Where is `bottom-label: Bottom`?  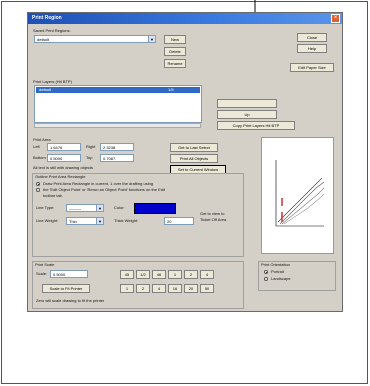 bottom-label: Bottom is located at coordinates (39, 157).